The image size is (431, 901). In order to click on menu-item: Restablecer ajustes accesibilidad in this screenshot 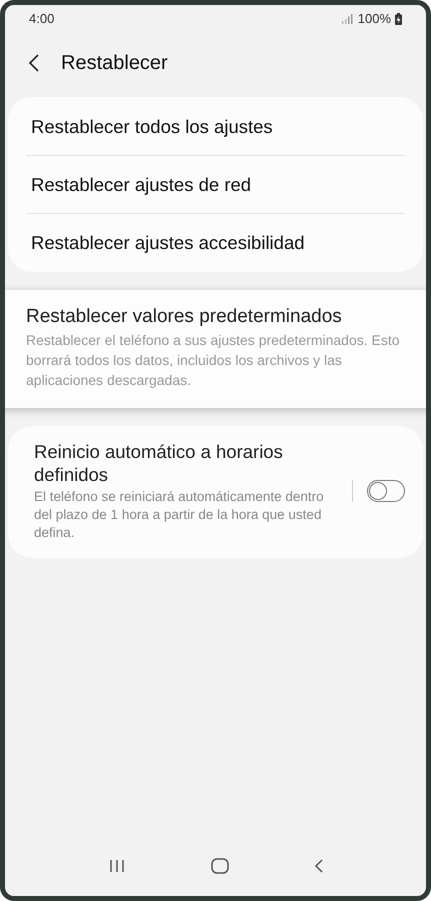, I will do `click(168, 242)`.